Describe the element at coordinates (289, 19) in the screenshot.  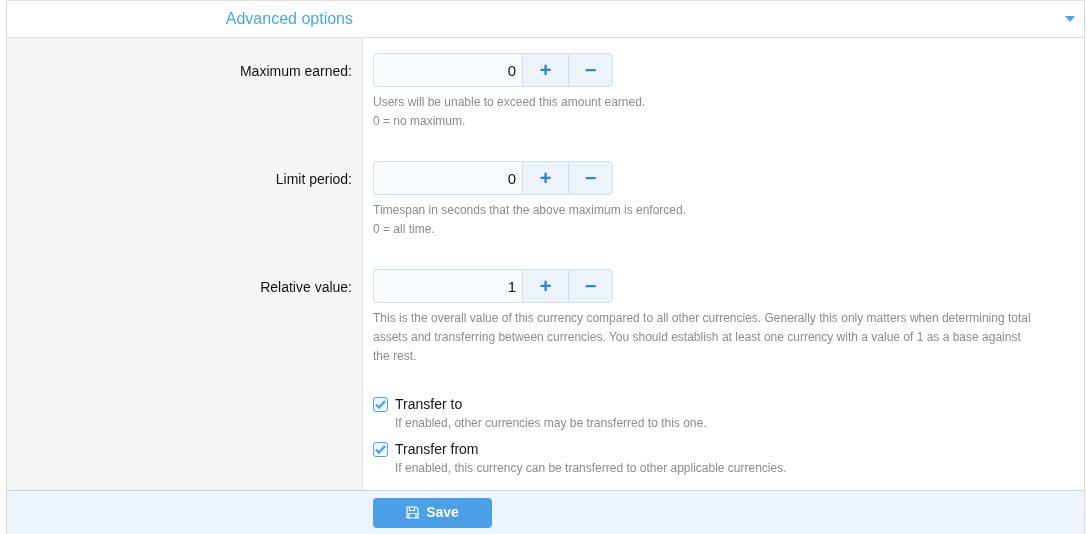
I see `section-title: Advanced options` at that location.